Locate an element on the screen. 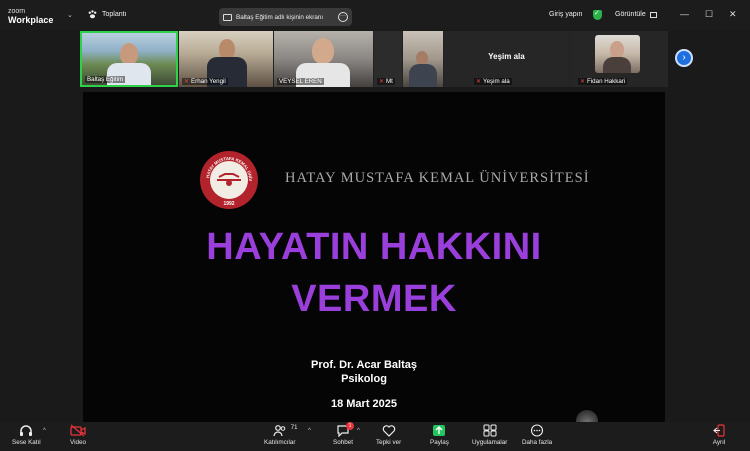  university-name: HATAY MUSTAFA KEMAL ÜNİVERSİTESİ is located at coordinates (437, 178).